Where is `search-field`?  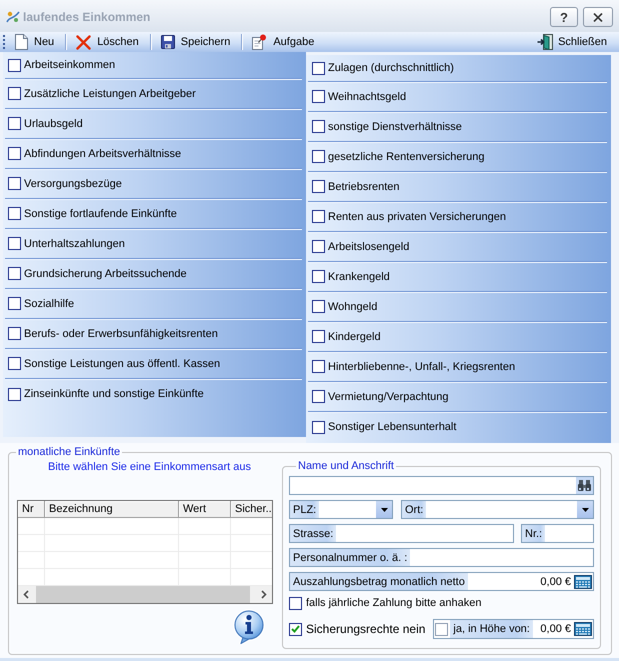 search-field is located at coordinates (441, 485).